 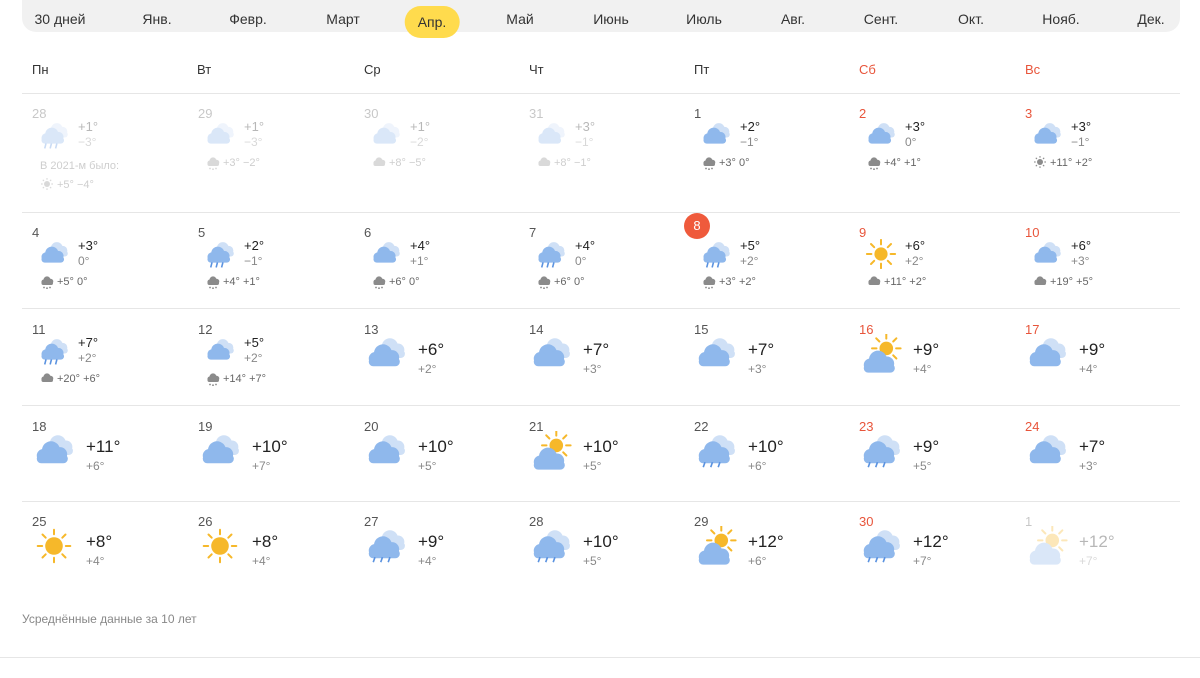 I want to click on calendar-day: 6 +4° +1° +6° 0°, so click(x=444, y=272).